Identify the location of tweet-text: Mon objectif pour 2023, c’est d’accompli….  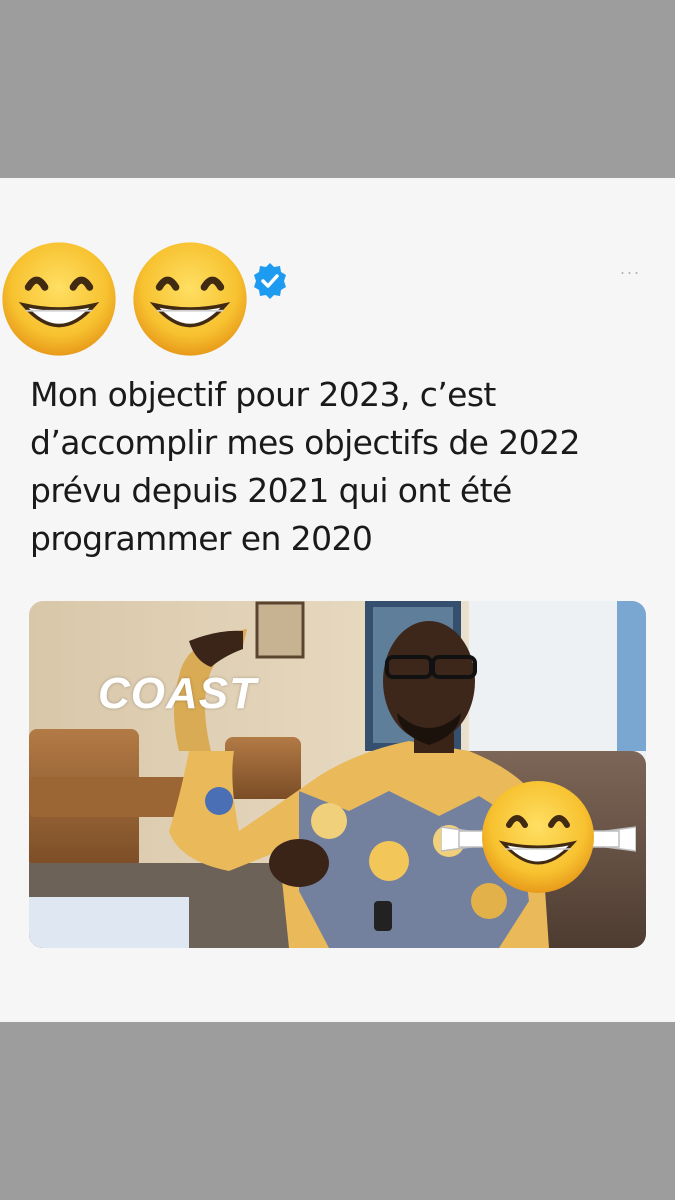
(305, 466).